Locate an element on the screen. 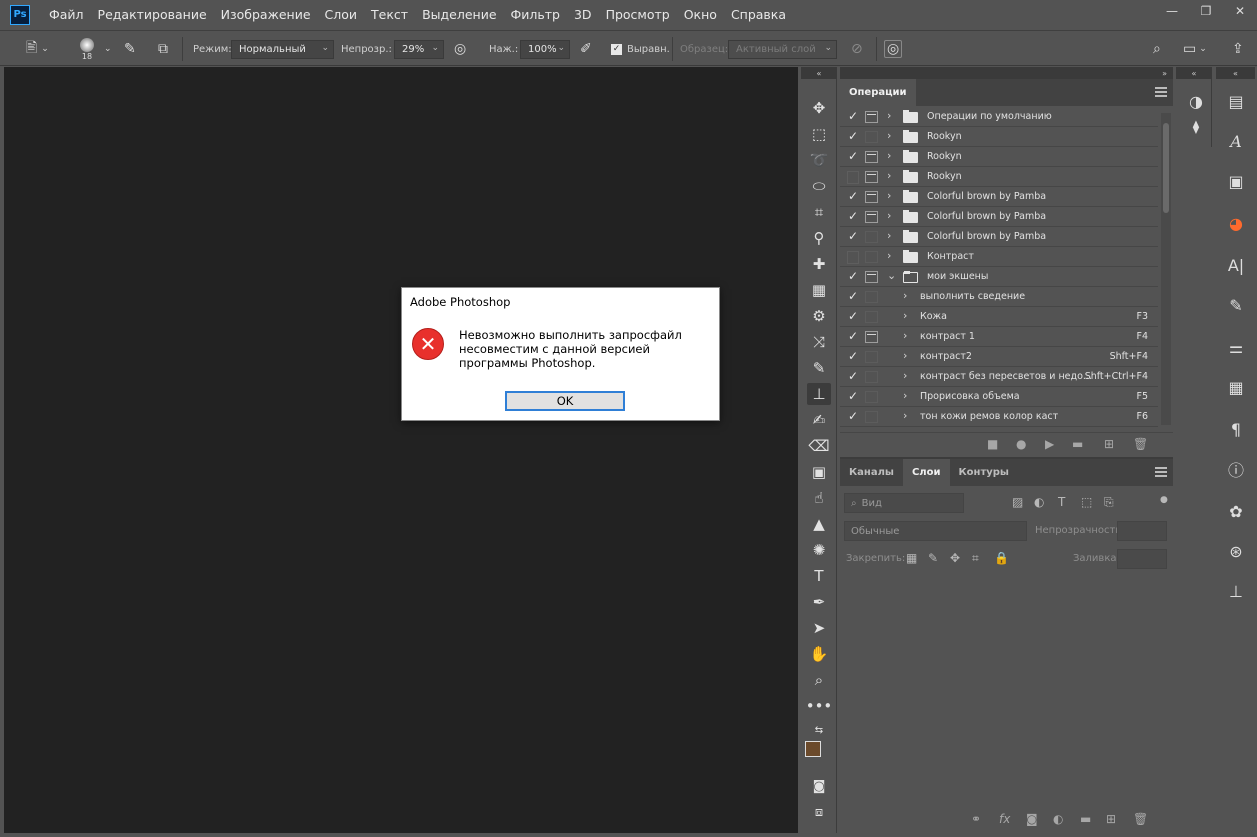  tab-actions: Операции is located at coordinates (878, 92).